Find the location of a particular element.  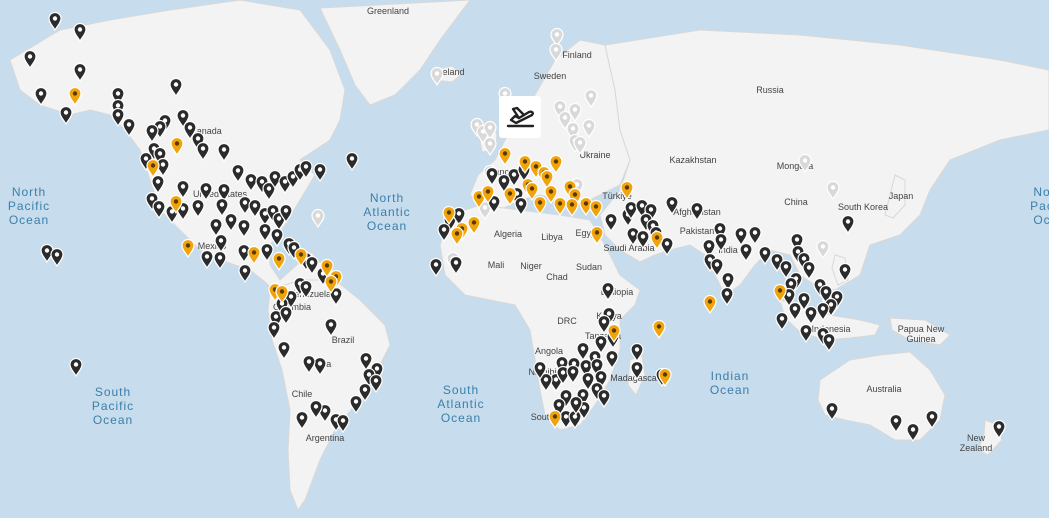

country-label: Libya is located at coordinates (552, 237).